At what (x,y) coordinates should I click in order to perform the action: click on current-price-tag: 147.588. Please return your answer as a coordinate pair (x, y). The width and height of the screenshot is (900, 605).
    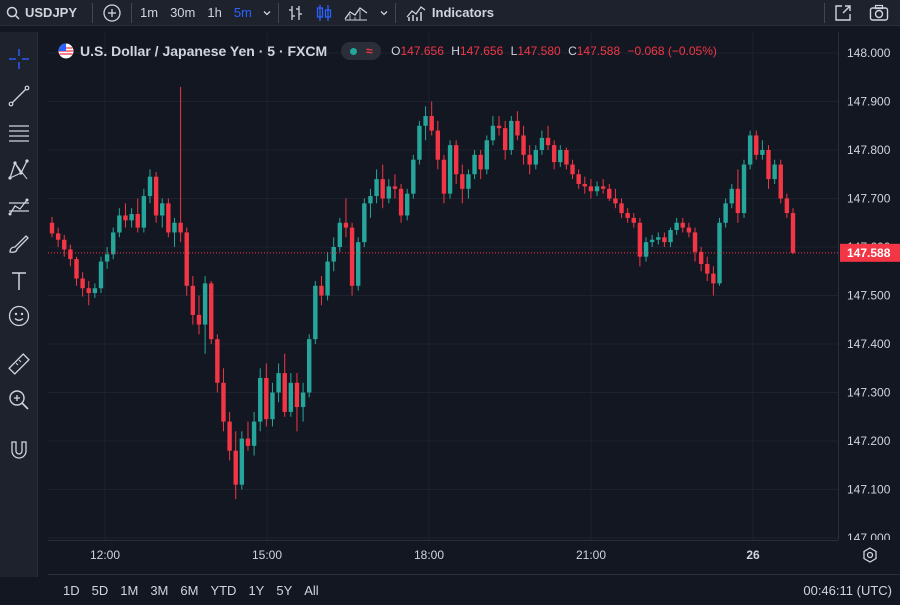
    Looking at the image, I should click on (870, 252).